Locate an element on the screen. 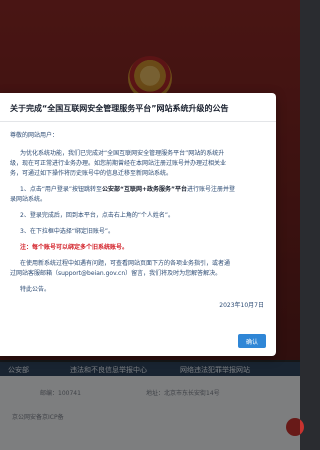 This screenshot has height=450, width=320. intro-line: 务，可通过如下操作将历史账号中的信息迁移至新网站系统。 is located at coordinates (91, 173).